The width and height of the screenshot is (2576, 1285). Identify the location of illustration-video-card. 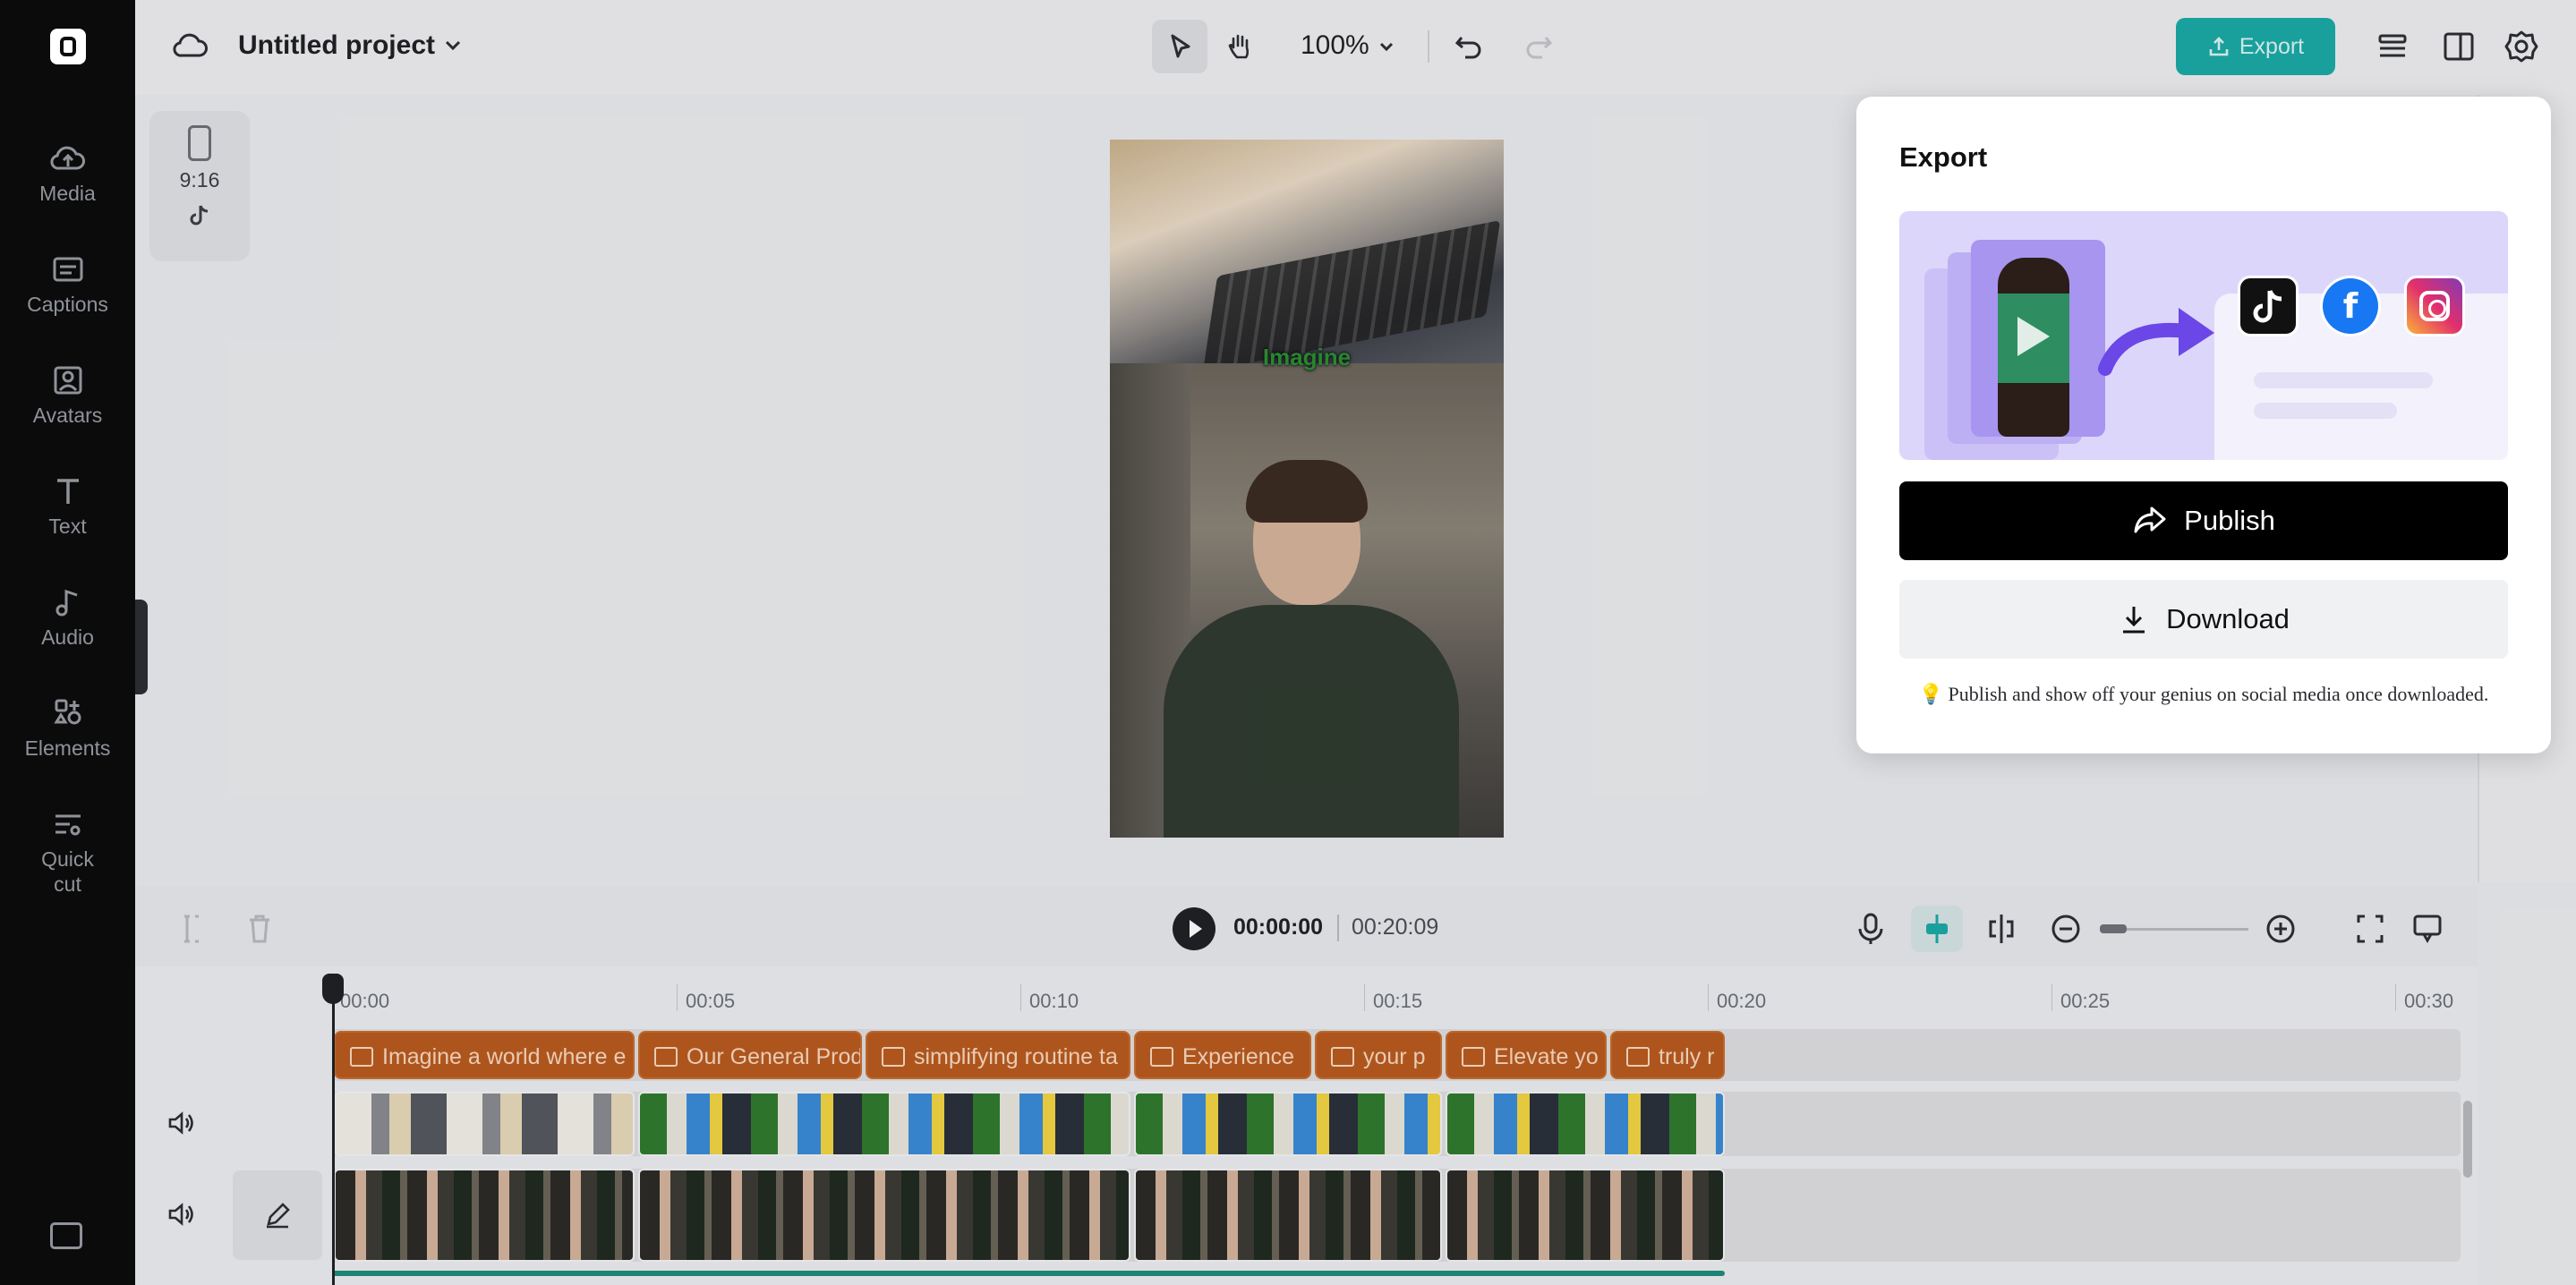
(2038, 338).